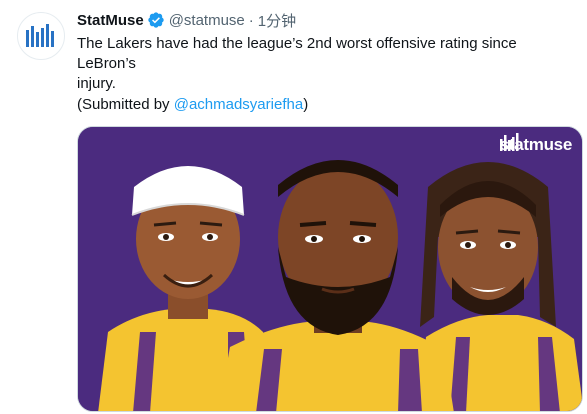  I want to click on display-name: StatMuse, so click(110, 20).